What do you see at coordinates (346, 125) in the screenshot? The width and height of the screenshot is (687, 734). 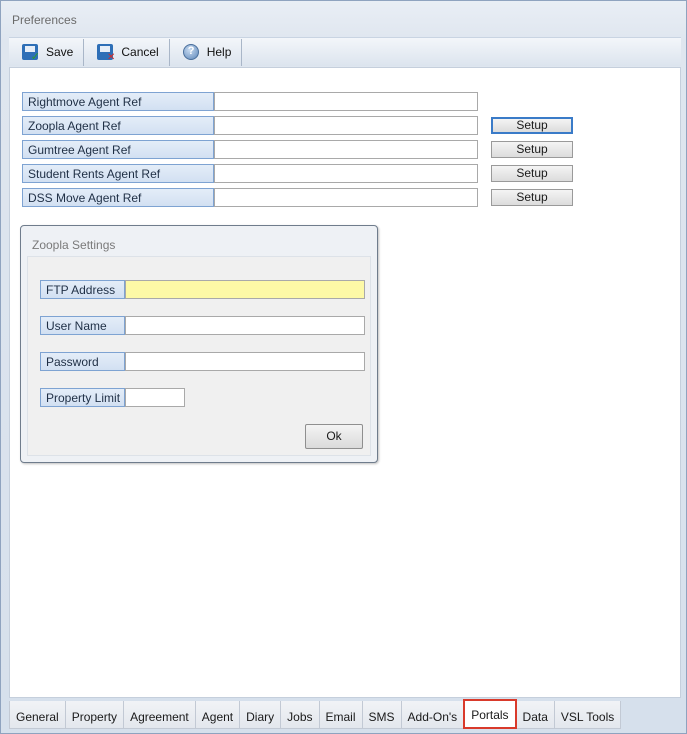 I see `zoopla-agent-ref-input` at bounding box center [346, 125].